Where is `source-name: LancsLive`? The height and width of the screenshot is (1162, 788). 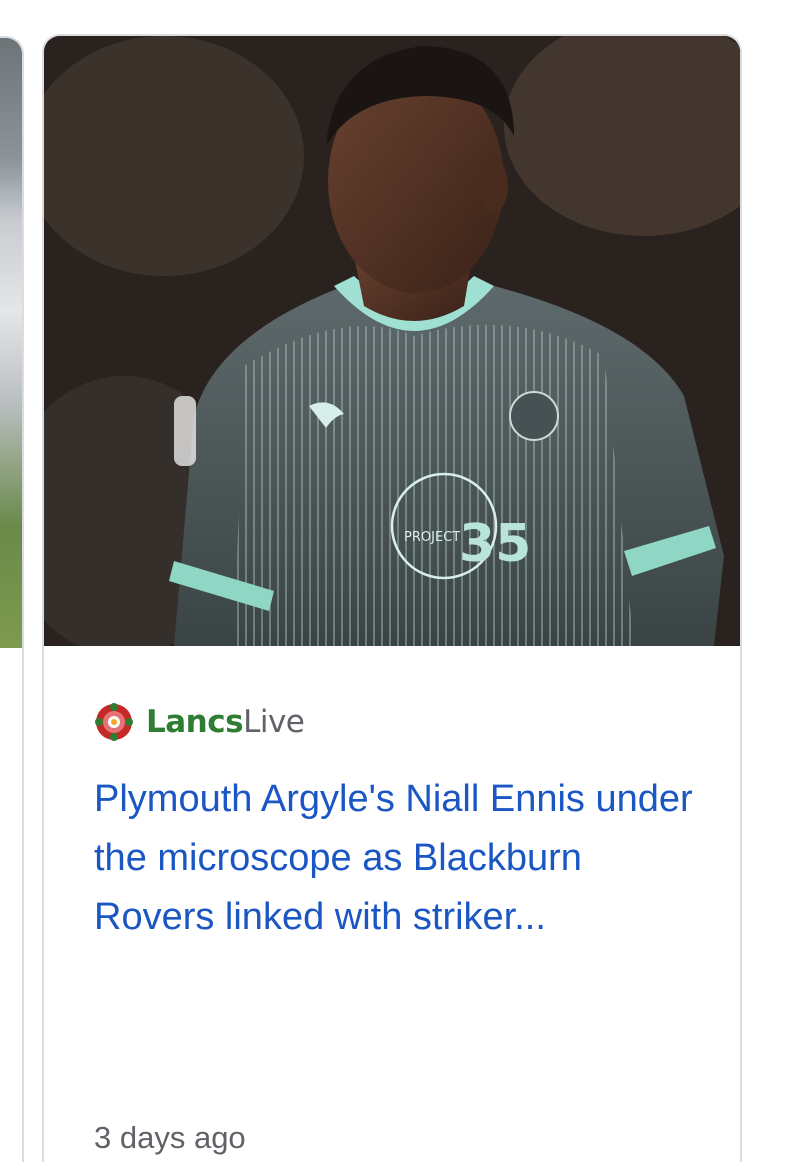 source-name: LancsLive is located at coordinates (225, 722).